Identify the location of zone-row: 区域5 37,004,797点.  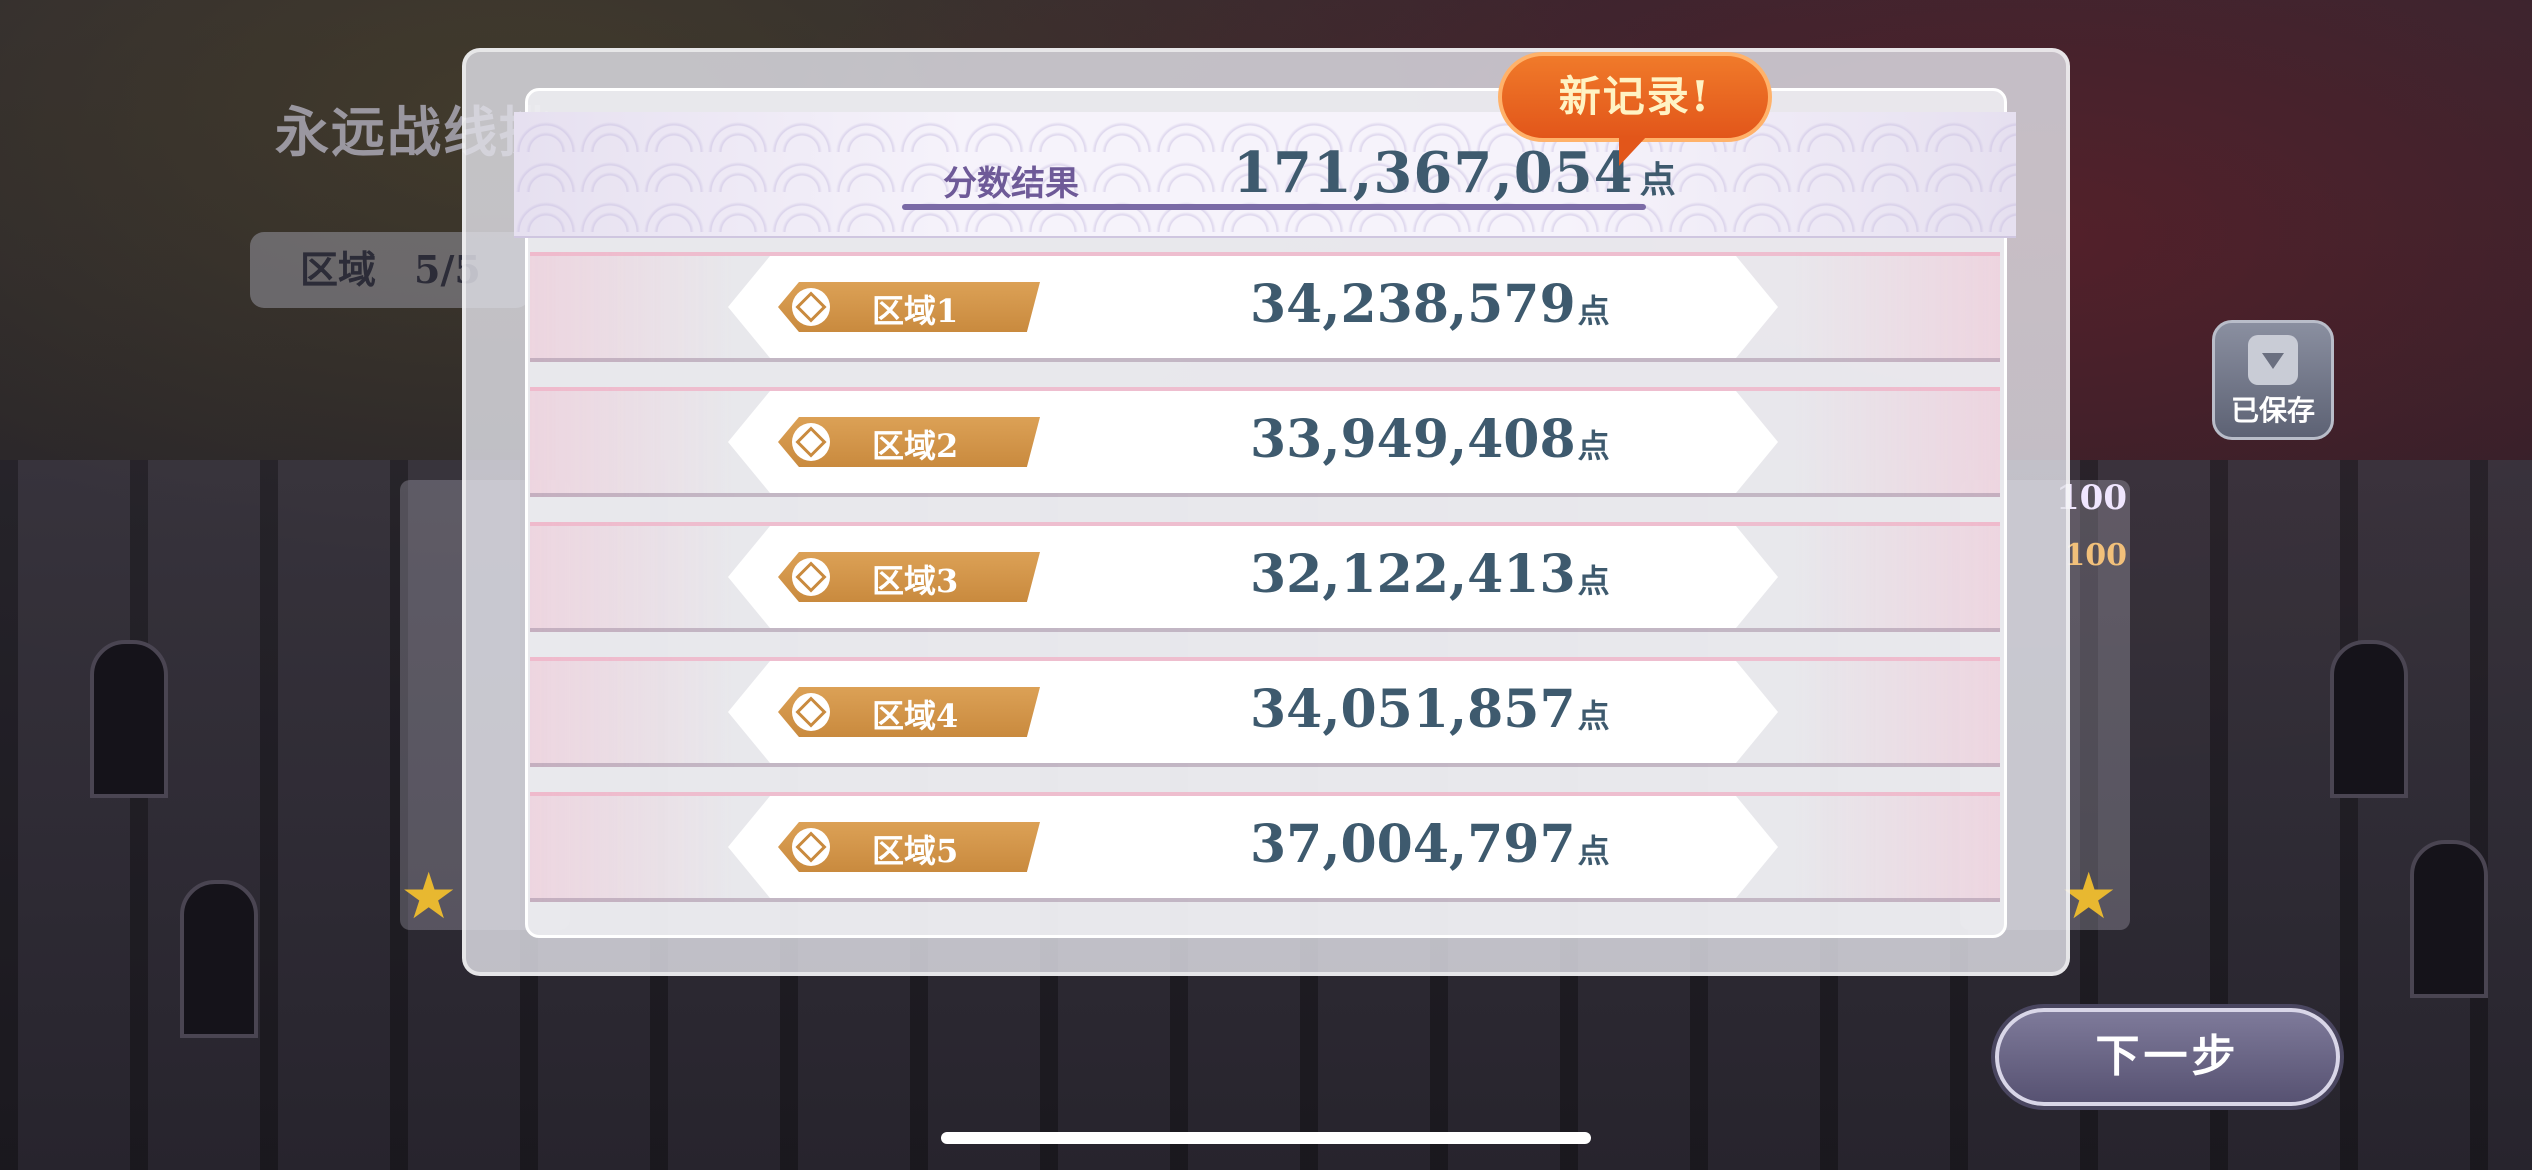
(1265, 847).